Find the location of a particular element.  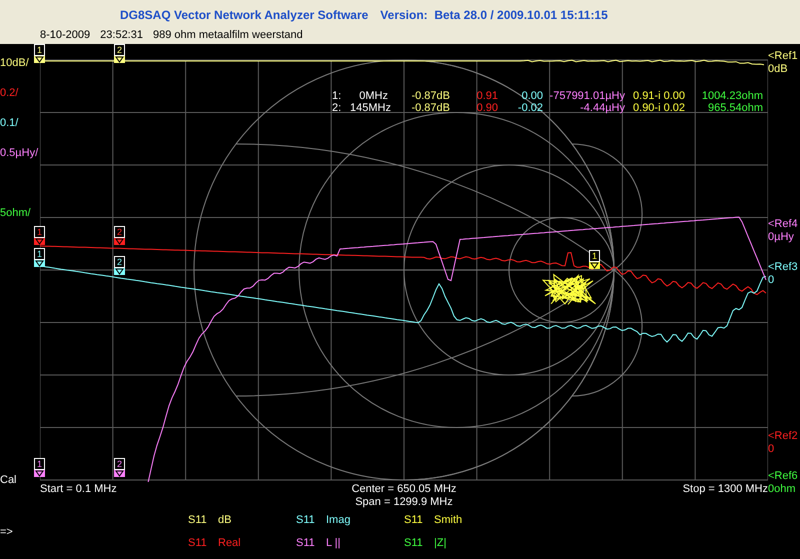

scale-label: 0.1/ is located at coordinates (9, 123).